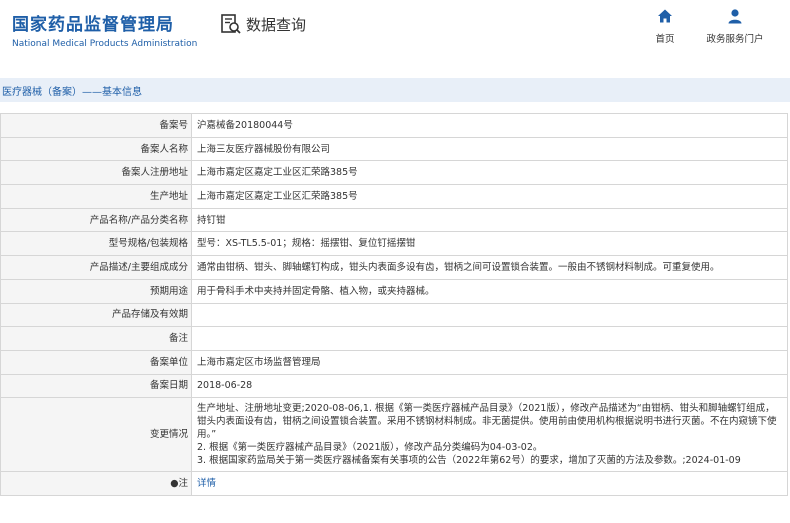  What do you see at coordinates (489, 220) in the screenshot?
I see `product-name-value: 持钉钳` at bounding box center [489, 220].